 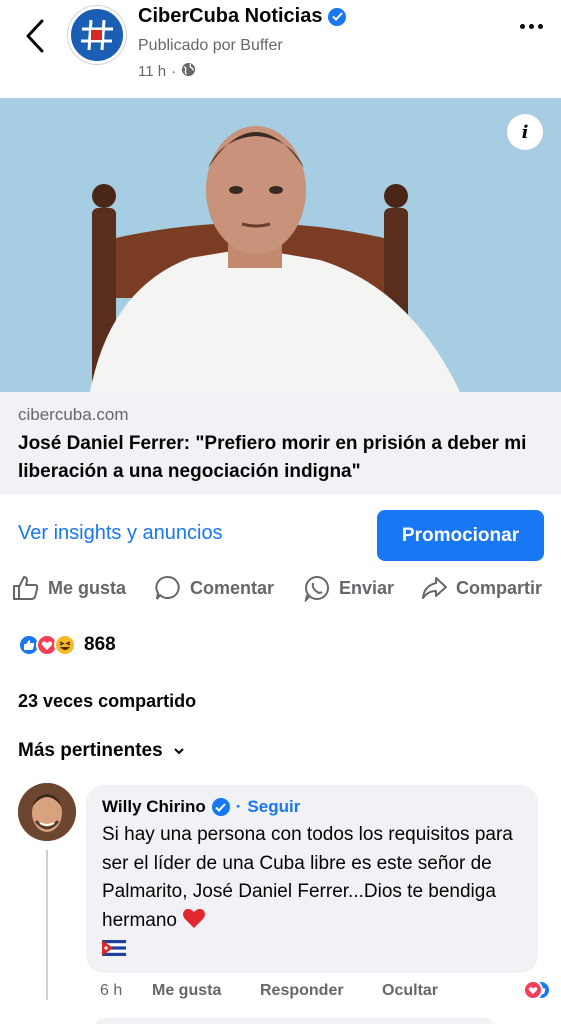 I want to click on like-button: Me gusta, so click(x=69, y=588).